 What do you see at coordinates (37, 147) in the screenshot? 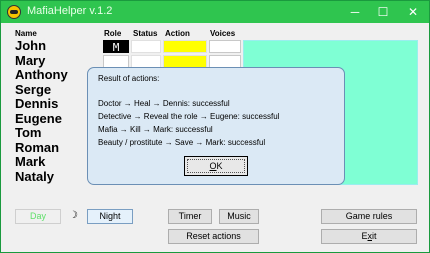
I see `player-name: Roman` at bounding box center [37, 147].